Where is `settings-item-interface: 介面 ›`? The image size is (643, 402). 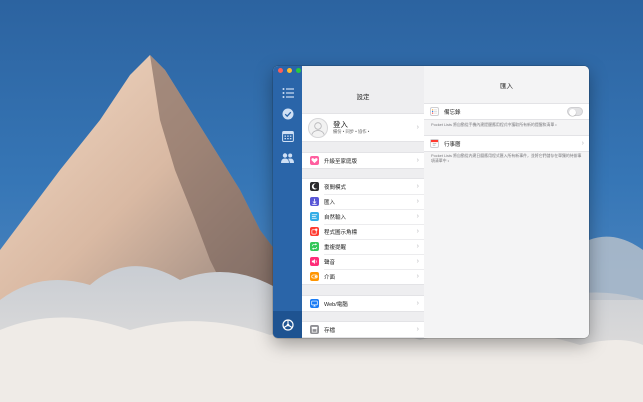 settings-item-interface: 介面 › is located at coordinates (363, 276).